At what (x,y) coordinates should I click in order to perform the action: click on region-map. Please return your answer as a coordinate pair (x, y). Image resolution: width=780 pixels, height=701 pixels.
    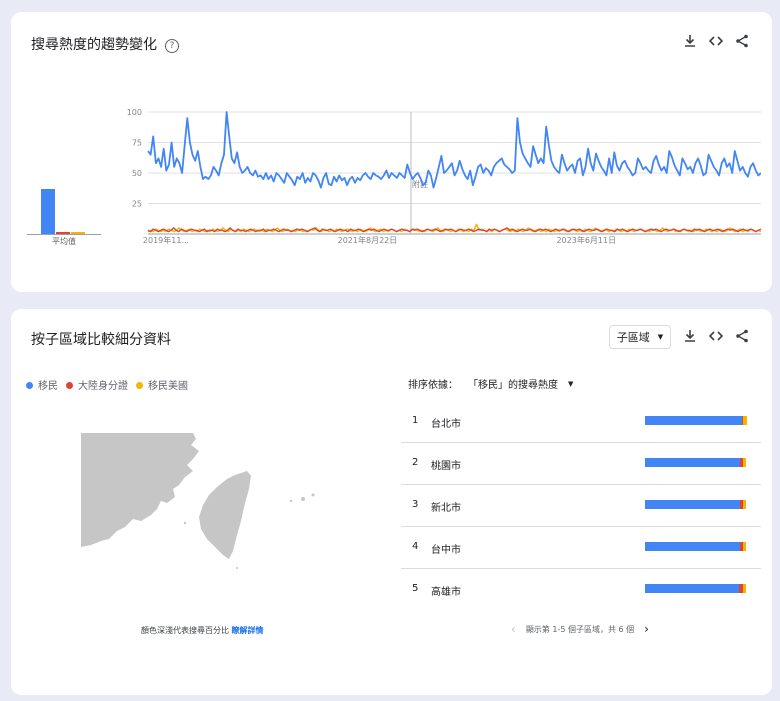
    Looking at the image, I should click on (206, 503).